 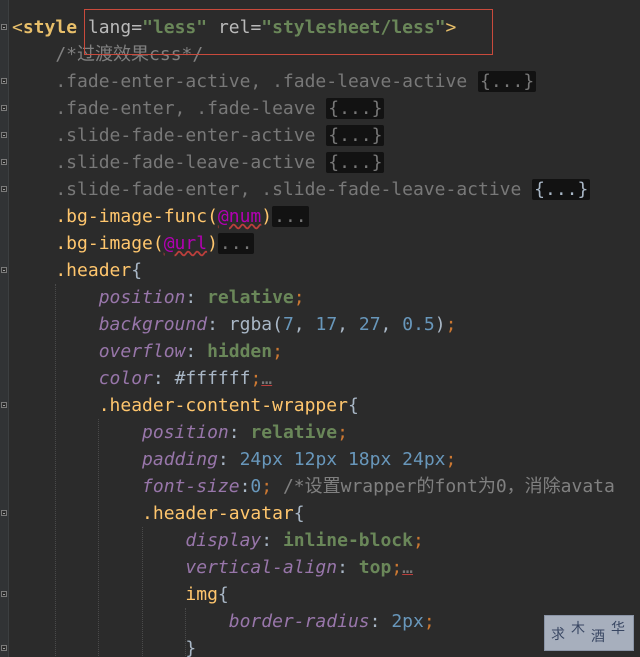 What do you see at coordinates (618, 629) in the screenshot?
I see `watermark-char: 华` at bounding box center [618, 629].